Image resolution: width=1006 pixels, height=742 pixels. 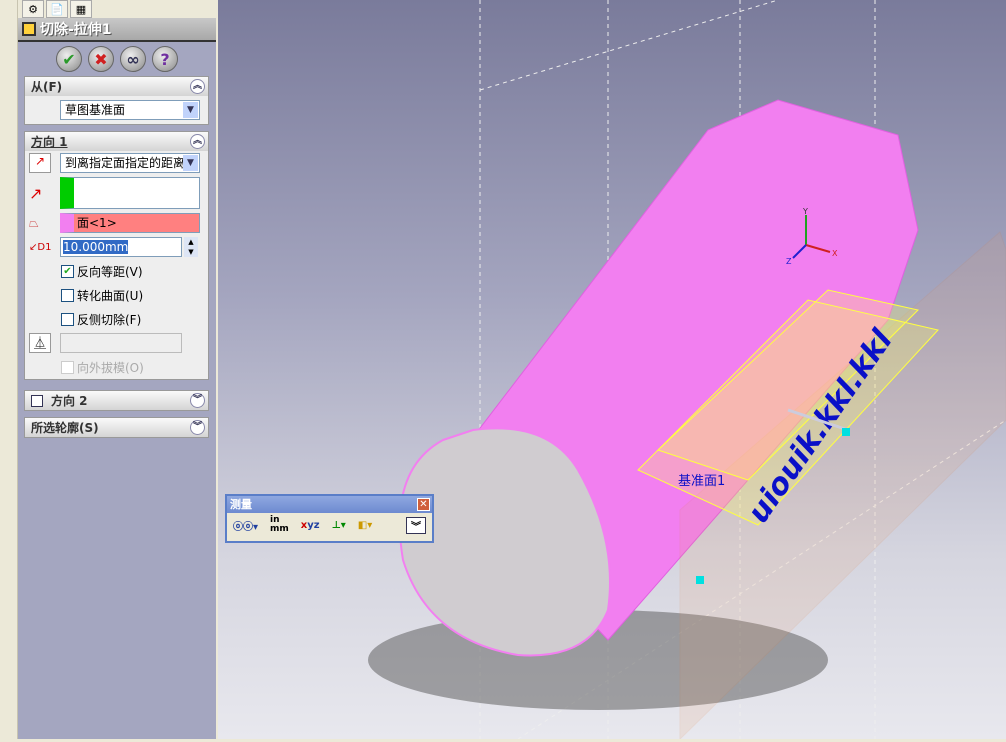 I want to click on flip-side-cut-checkbox: 反侧切除(F), so click(x=116, y=319).